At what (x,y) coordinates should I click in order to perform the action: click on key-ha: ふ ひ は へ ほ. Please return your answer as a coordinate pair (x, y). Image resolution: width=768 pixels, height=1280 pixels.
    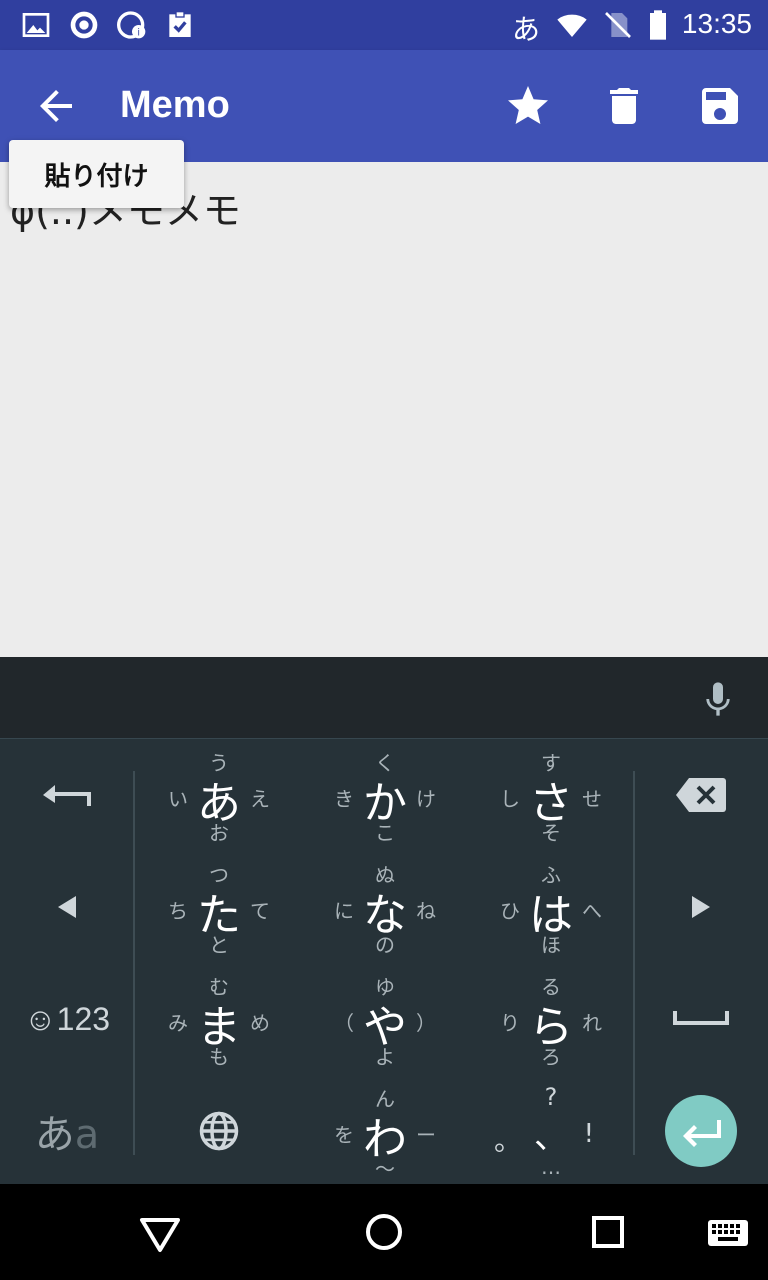
    Looking at the image, I should click on (551, 907).